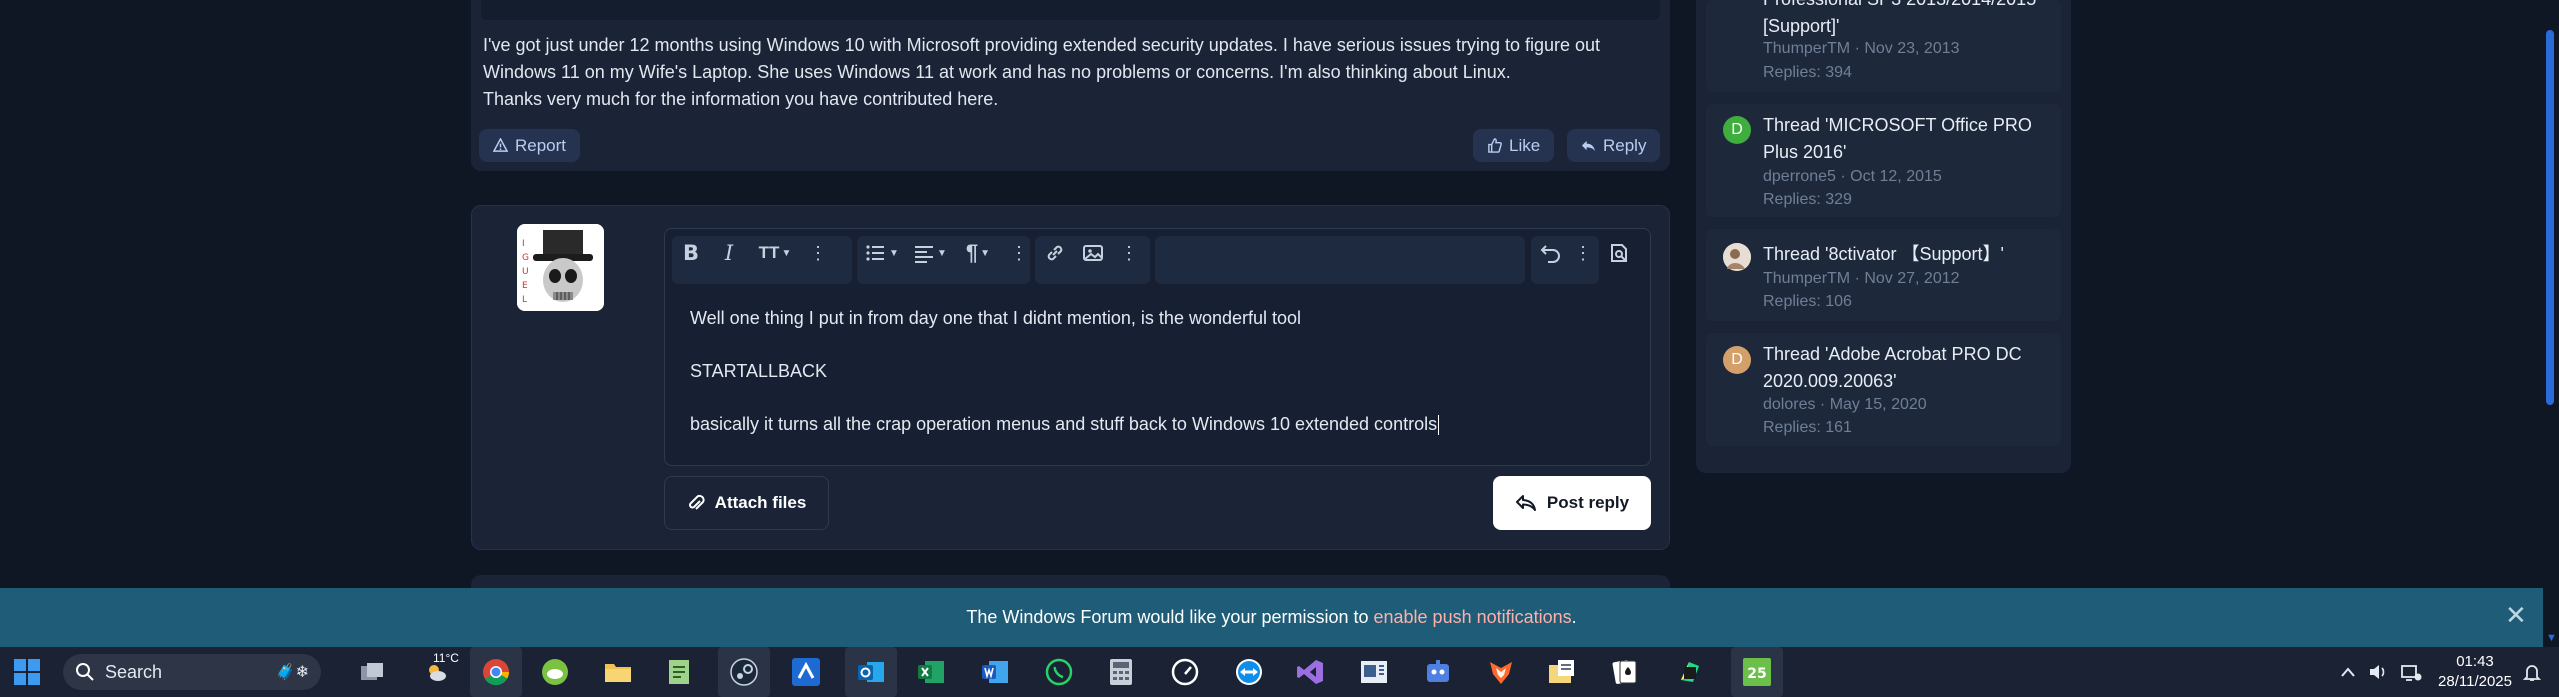 Image resolution: width=2559 pixels, height=697 pixels. What do you see at coordinates (679, 672) in the screenshot?
I see `notepad-icon` at bounding box center [679, 672].